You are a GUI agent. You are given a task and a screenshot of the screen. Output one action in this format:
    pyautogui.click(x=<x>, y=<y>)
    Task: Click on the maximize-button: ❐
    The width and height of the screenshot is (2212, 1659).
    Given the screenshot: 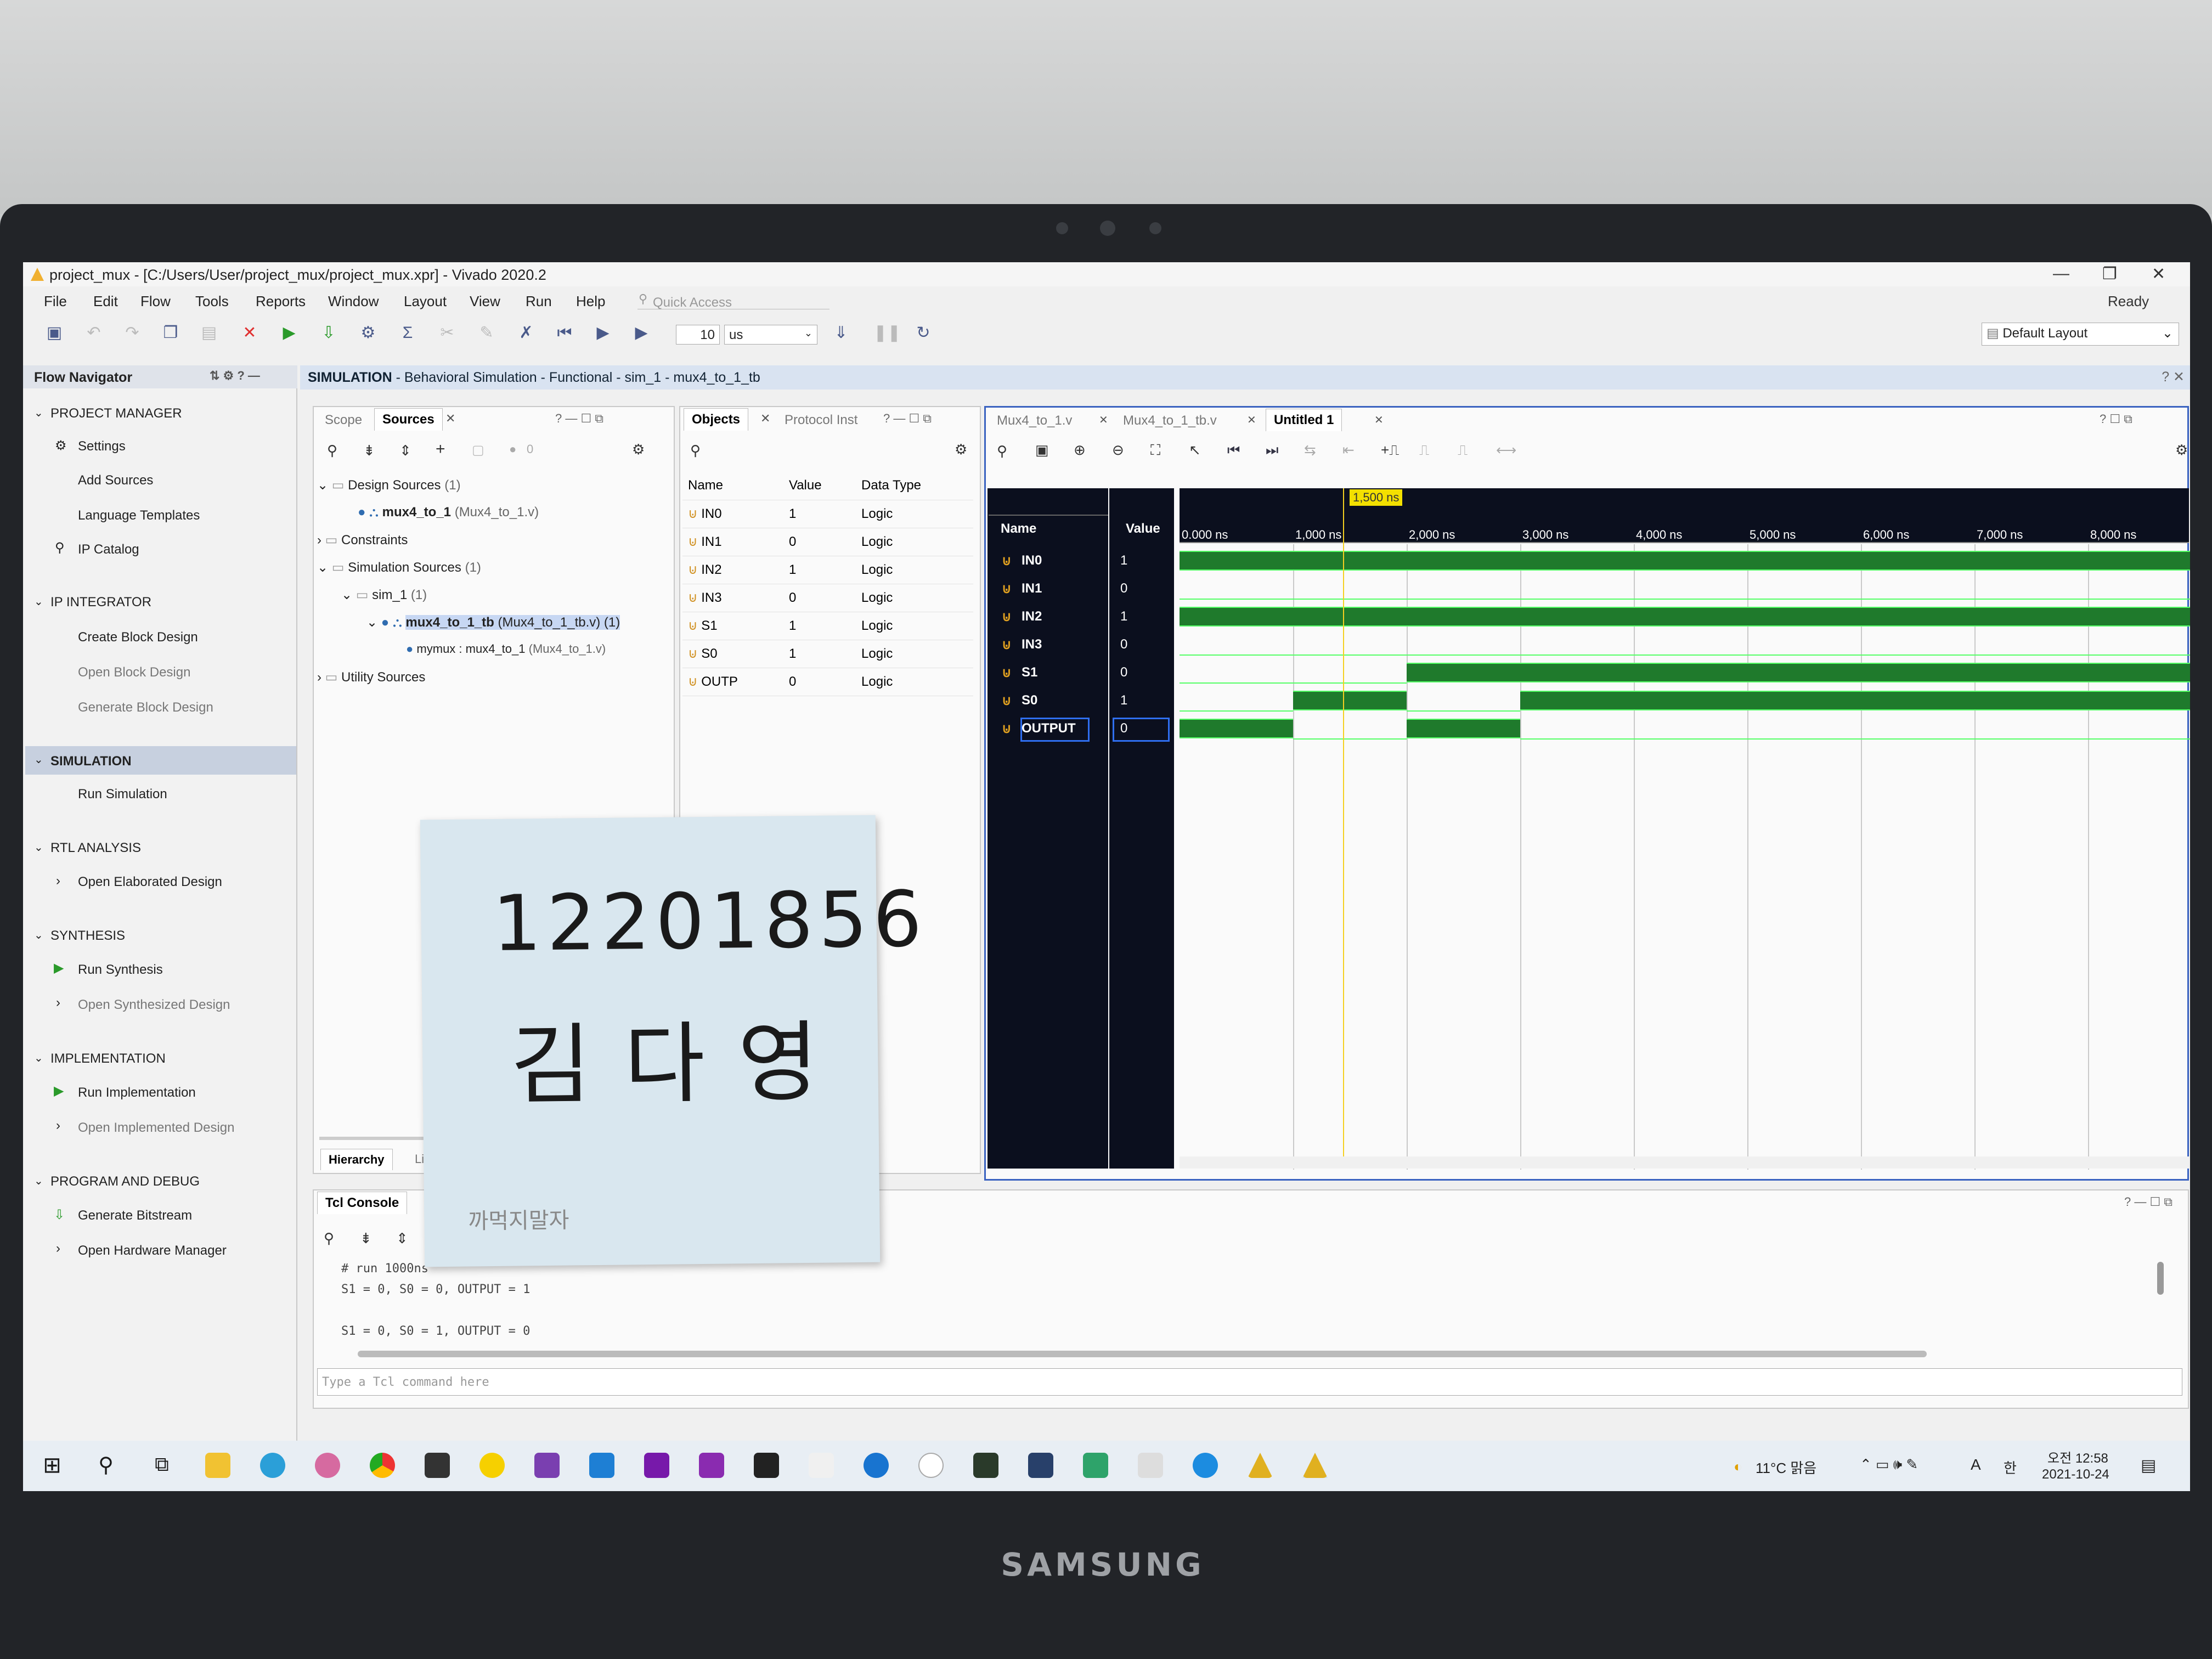 What is the action you would take?
    pyautogui.click(x=2109, y=274)
    